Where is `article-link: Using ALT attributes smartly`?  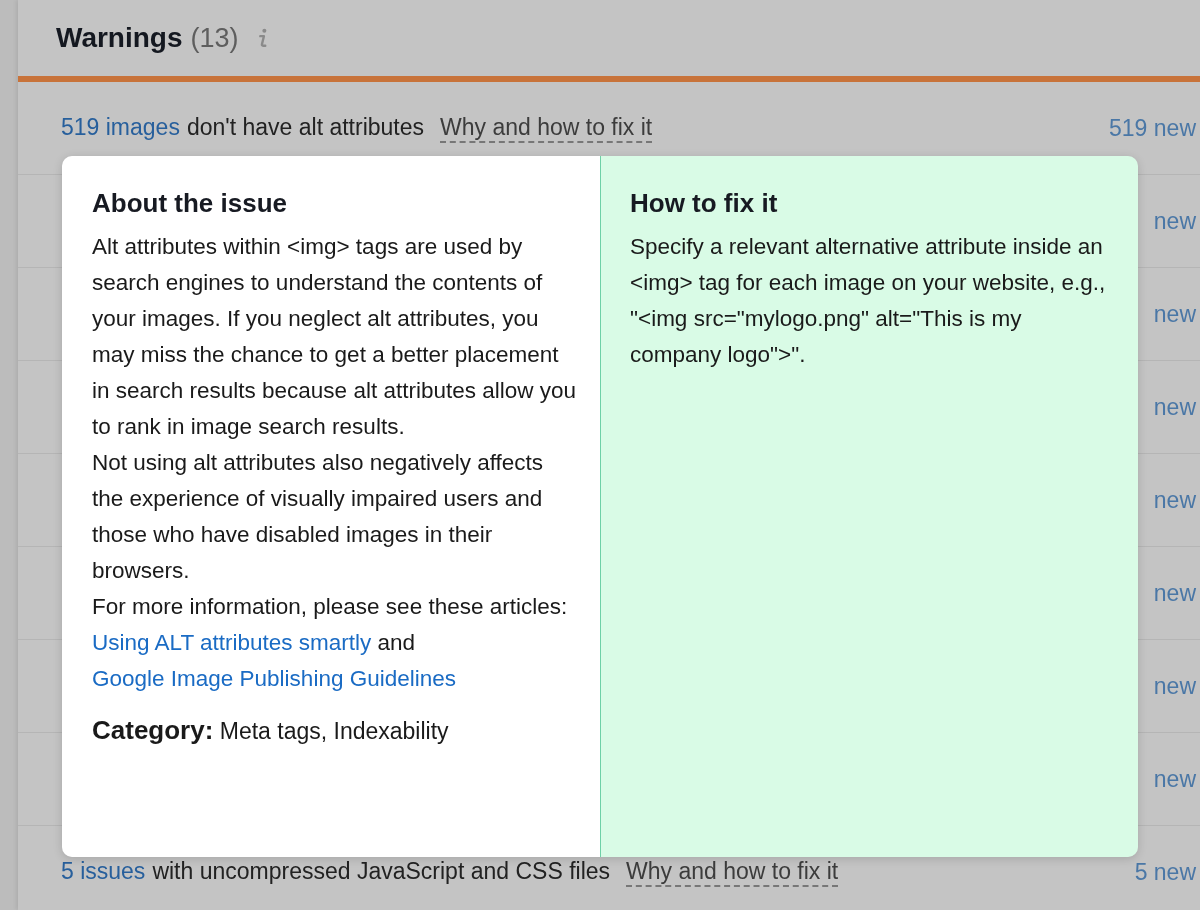
article-link: Using ALT attributes smartly is located at coordinates (232, 642).